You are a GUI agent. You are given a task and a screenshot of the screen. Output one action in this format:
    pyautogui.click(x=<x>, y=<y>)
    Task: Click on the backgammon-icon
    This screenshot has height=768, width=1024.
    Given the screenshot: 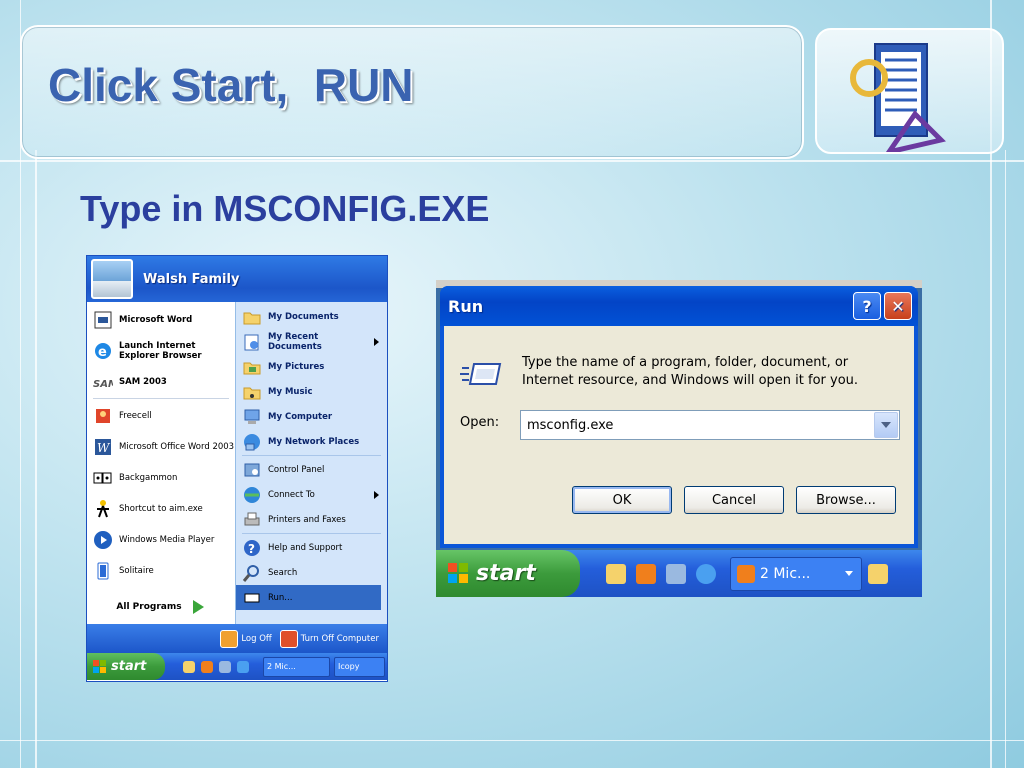 What is the action you would take?
    pyautogui.click(x=102, y=477)
    